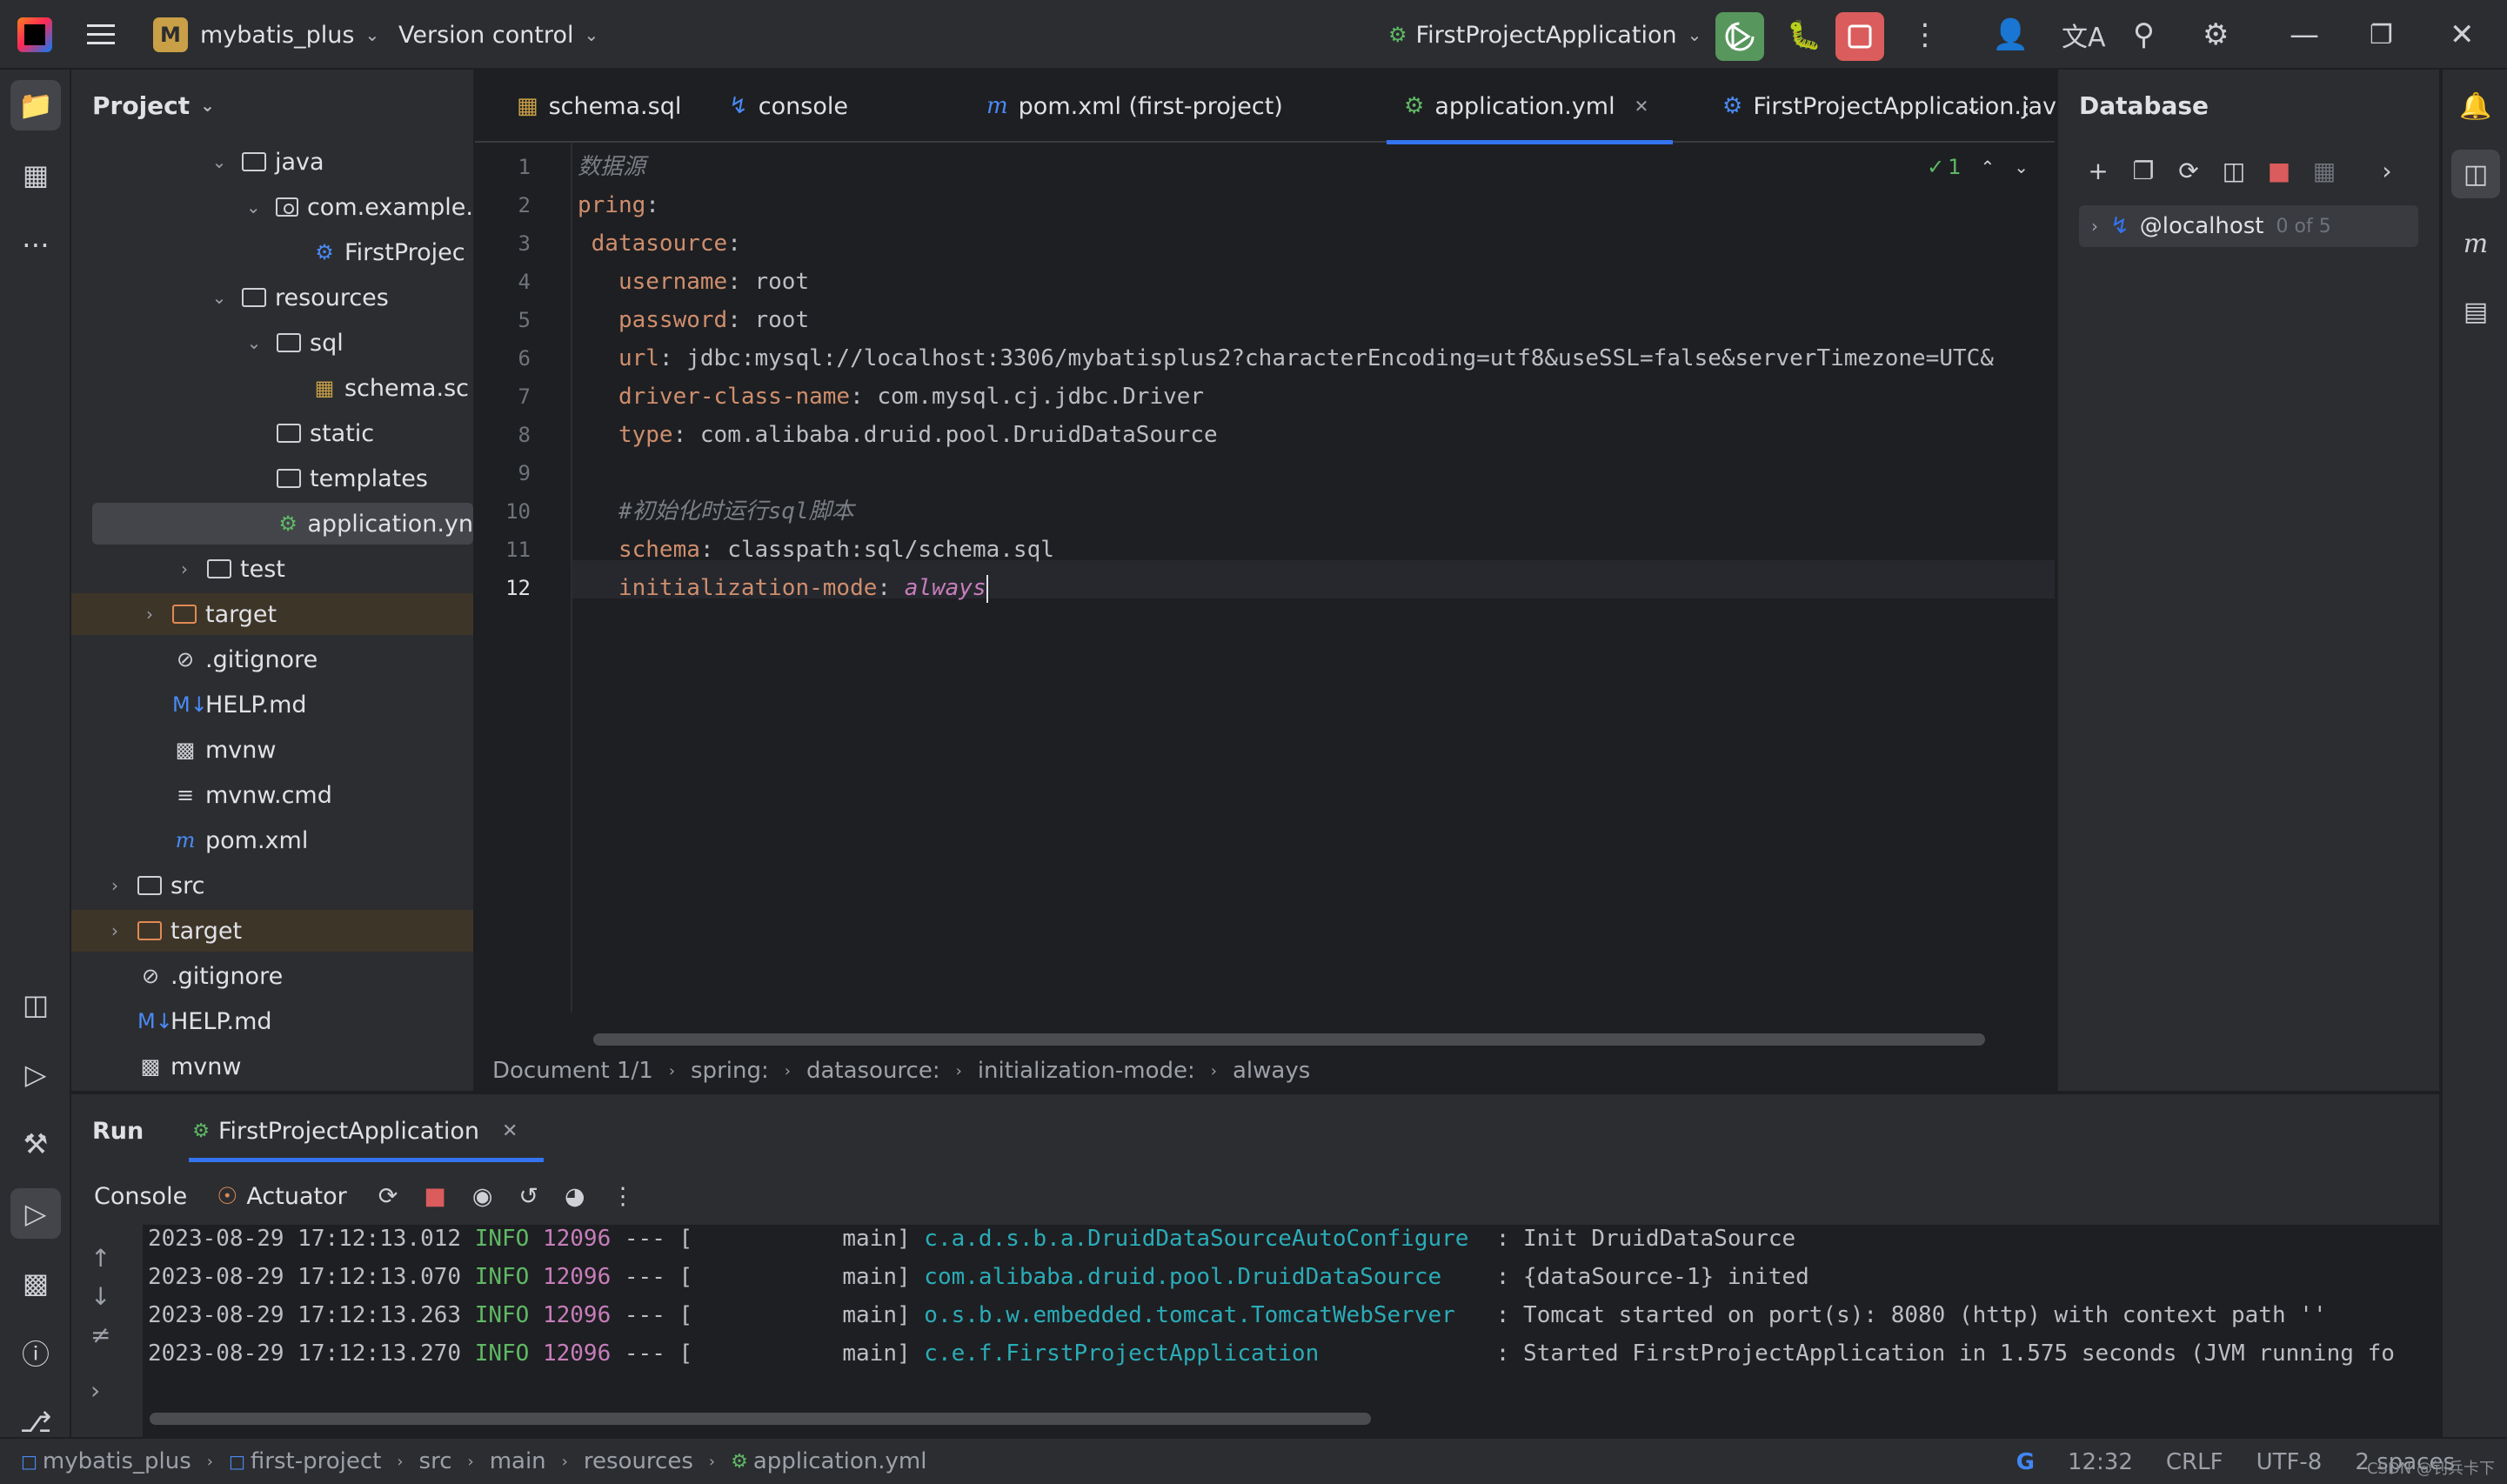 The image size is (2507, 1484). I want to click on breadcrumb-item: Document 1/1, so click(572, 1071).